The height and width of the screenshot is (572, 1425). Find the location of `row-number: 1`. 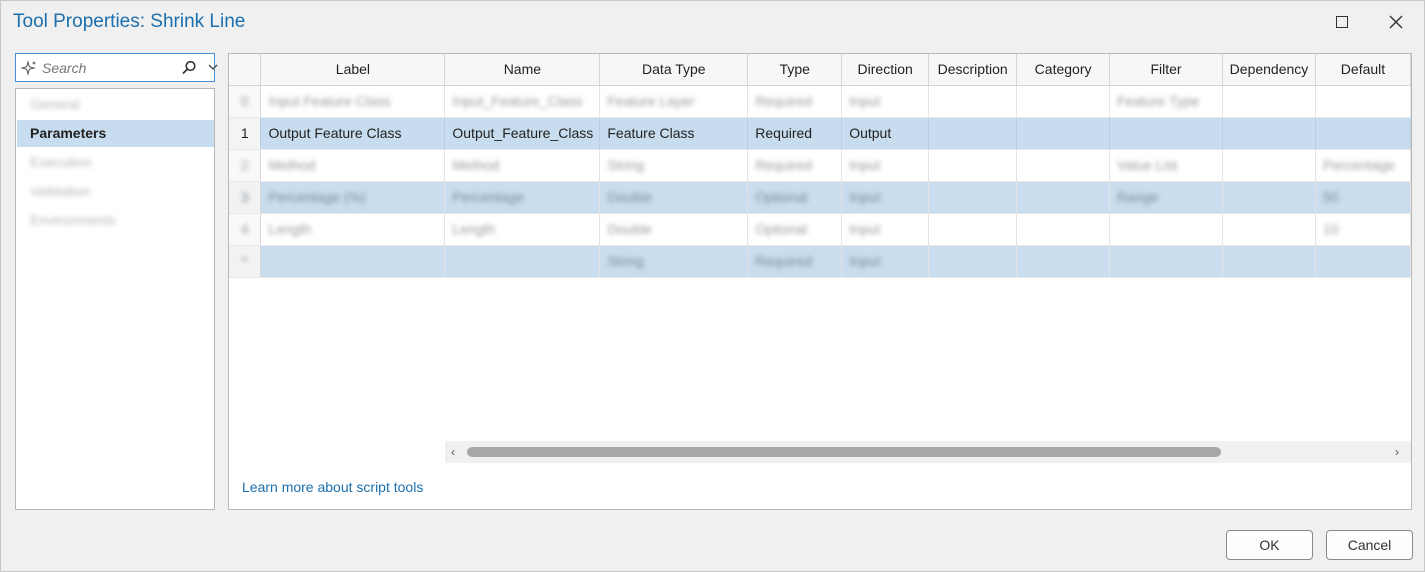

row-number: 1 is located at coordinates (245, 133).